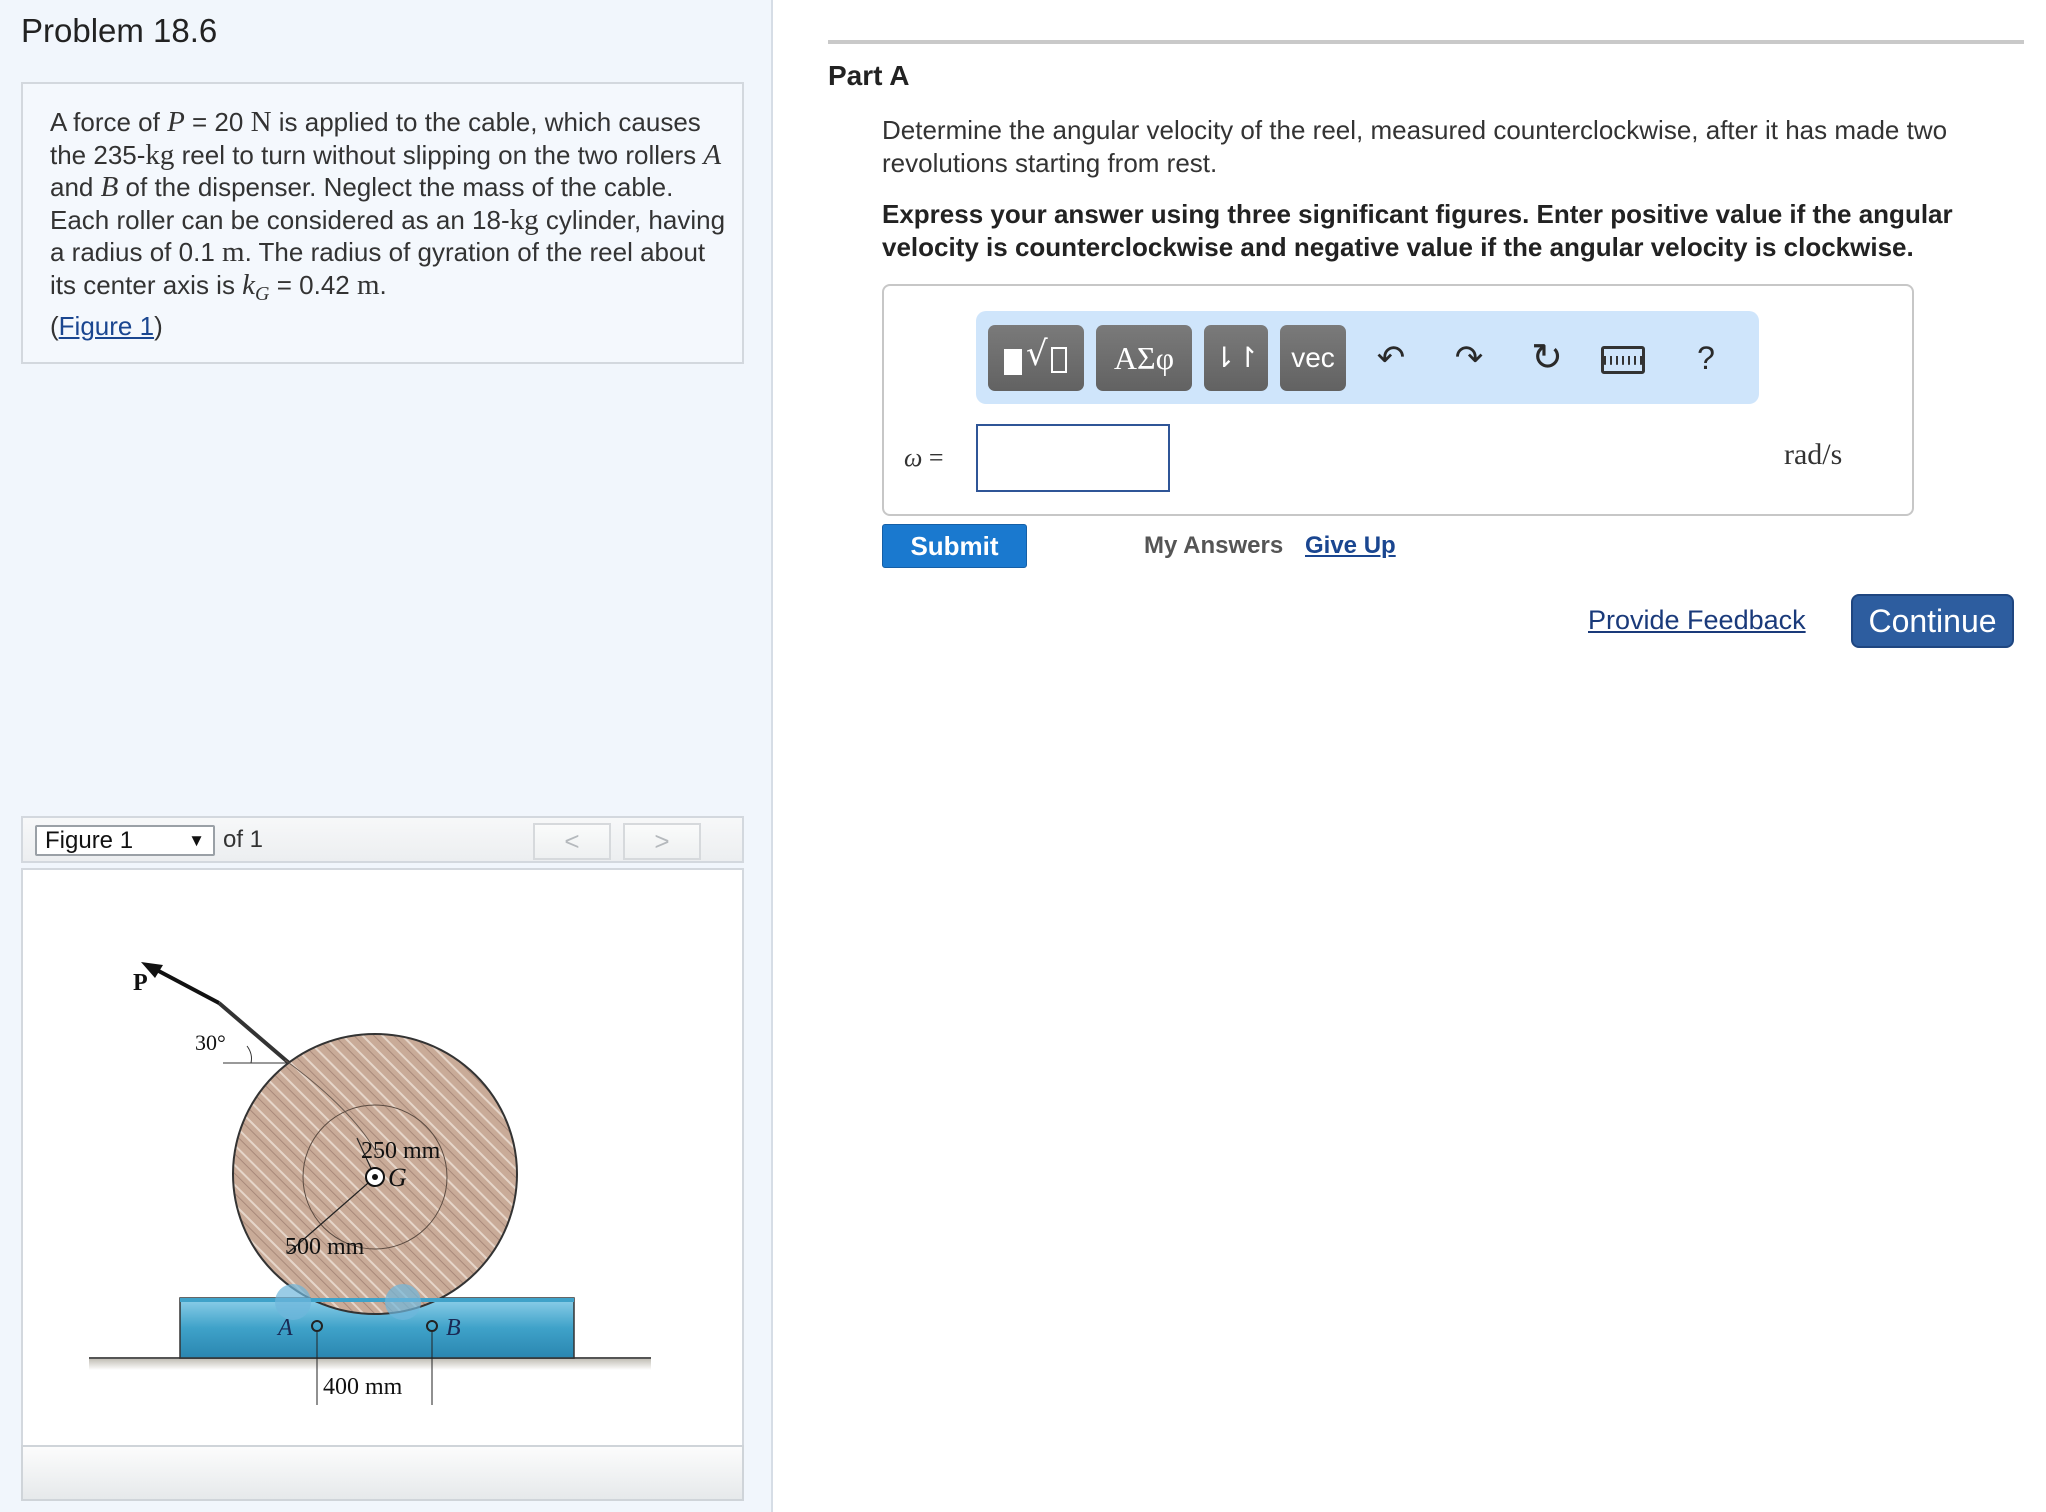 Image resolution: width=2046 pixels, height=1512 pixels. What do you see at coordinates (377, 1300) in the screenshot?
I see `dispenser-top` at bounding box center [377, 1300].